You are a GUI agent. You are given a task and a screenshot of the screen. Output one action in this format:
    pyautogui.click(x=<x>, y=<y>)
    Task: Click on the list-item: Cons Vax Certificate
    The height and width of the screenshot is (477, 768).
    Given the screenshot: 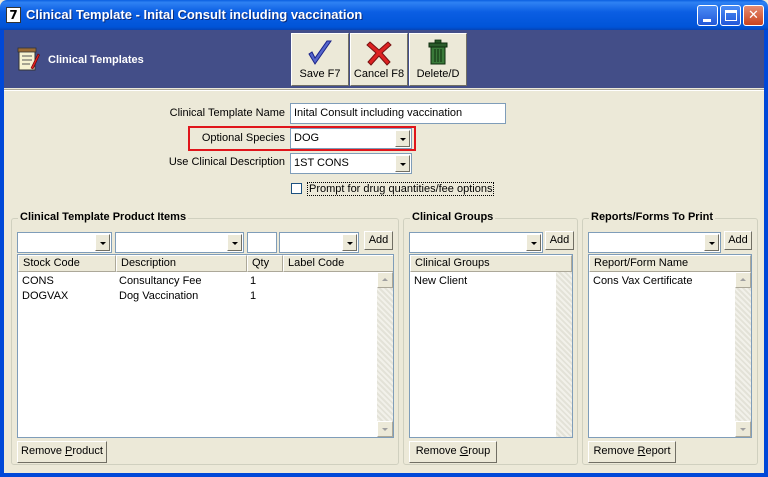 What is the action you would take?
    pyautogui.click(x=642, y=281)
    